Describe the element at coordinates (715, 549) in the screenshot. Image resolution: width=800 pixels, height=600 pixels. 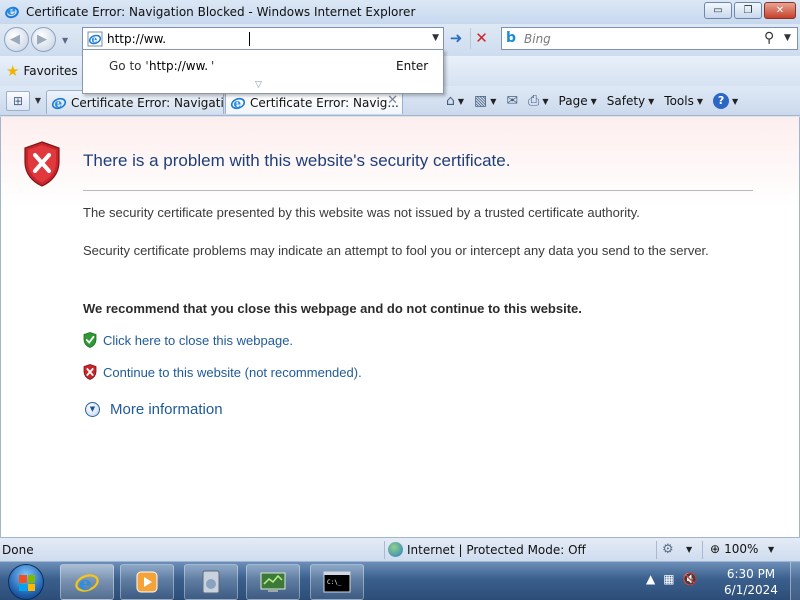
I see `magnifier-icon: ⊕` at that location.